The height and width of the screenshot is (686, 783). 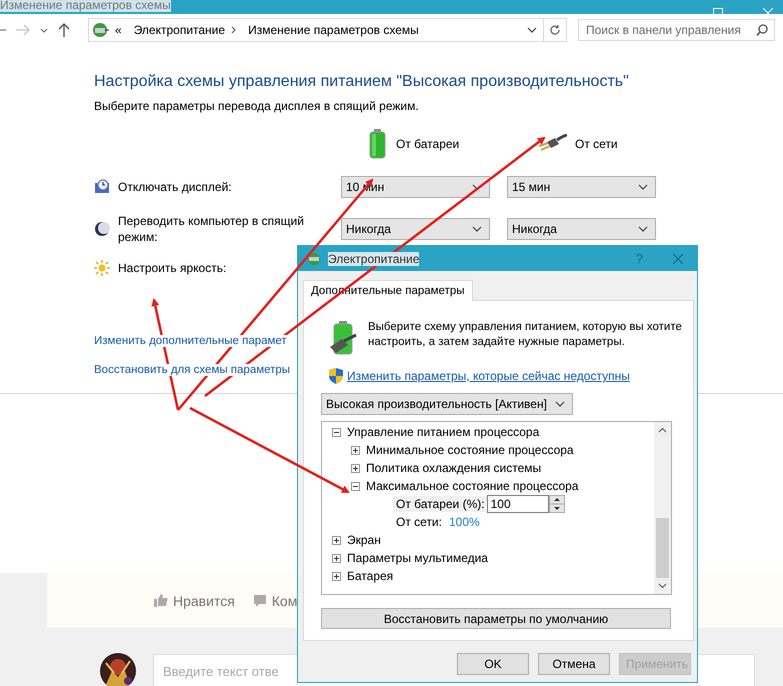 I want to click on dialog-intro: Выберите схему управления питанием, которую вы хотите настроить, а затем задайте нужные параметры., so click(x=525, y=335).